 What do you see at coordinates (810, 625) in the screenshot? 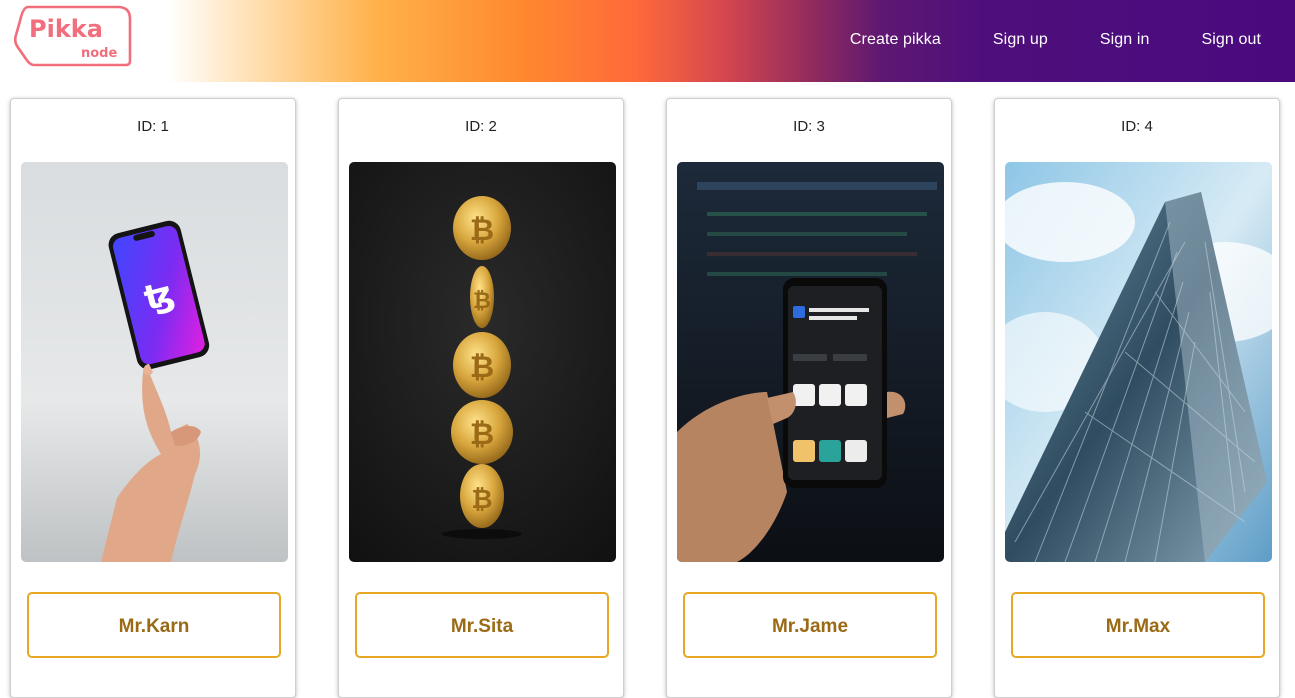
I see `owner-name-button: Mr.Jame` at bounding box center [810, 625].